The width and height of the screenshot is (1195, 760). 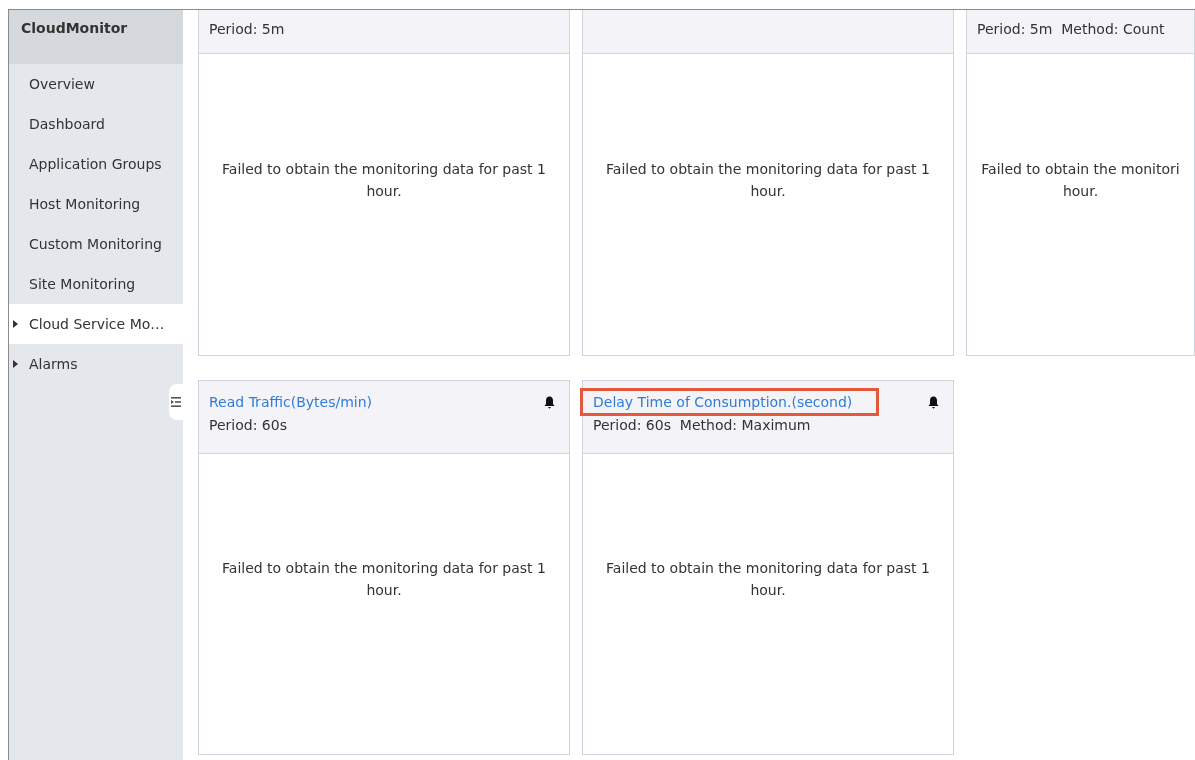 What do you see at coordinates (96, 244) in the screenshot?
I see `nav-item: Custom Monitoring` at bounding box center [96, 244].